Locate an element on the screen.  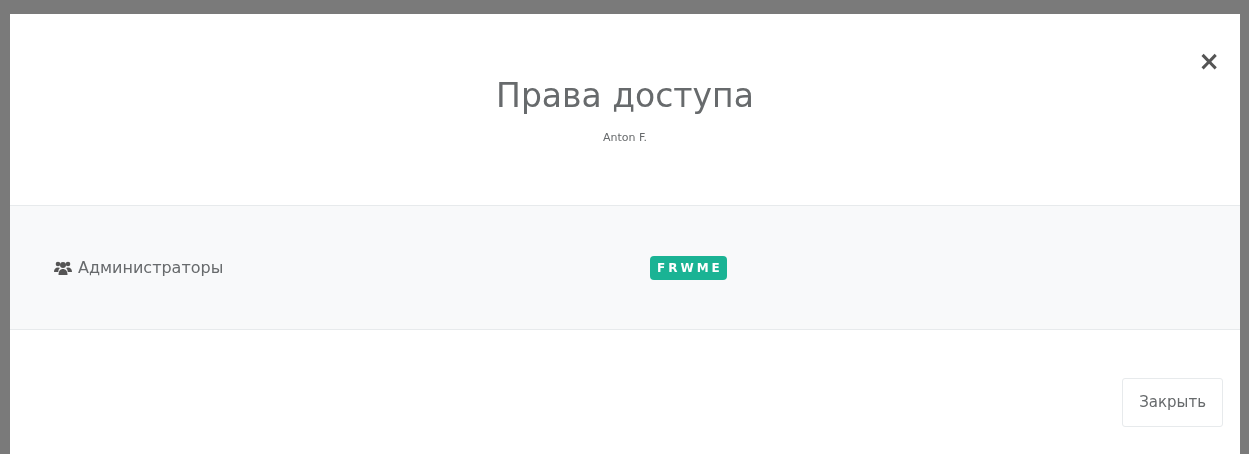
user-name: Anton F. is located at coordinates (625, 137).